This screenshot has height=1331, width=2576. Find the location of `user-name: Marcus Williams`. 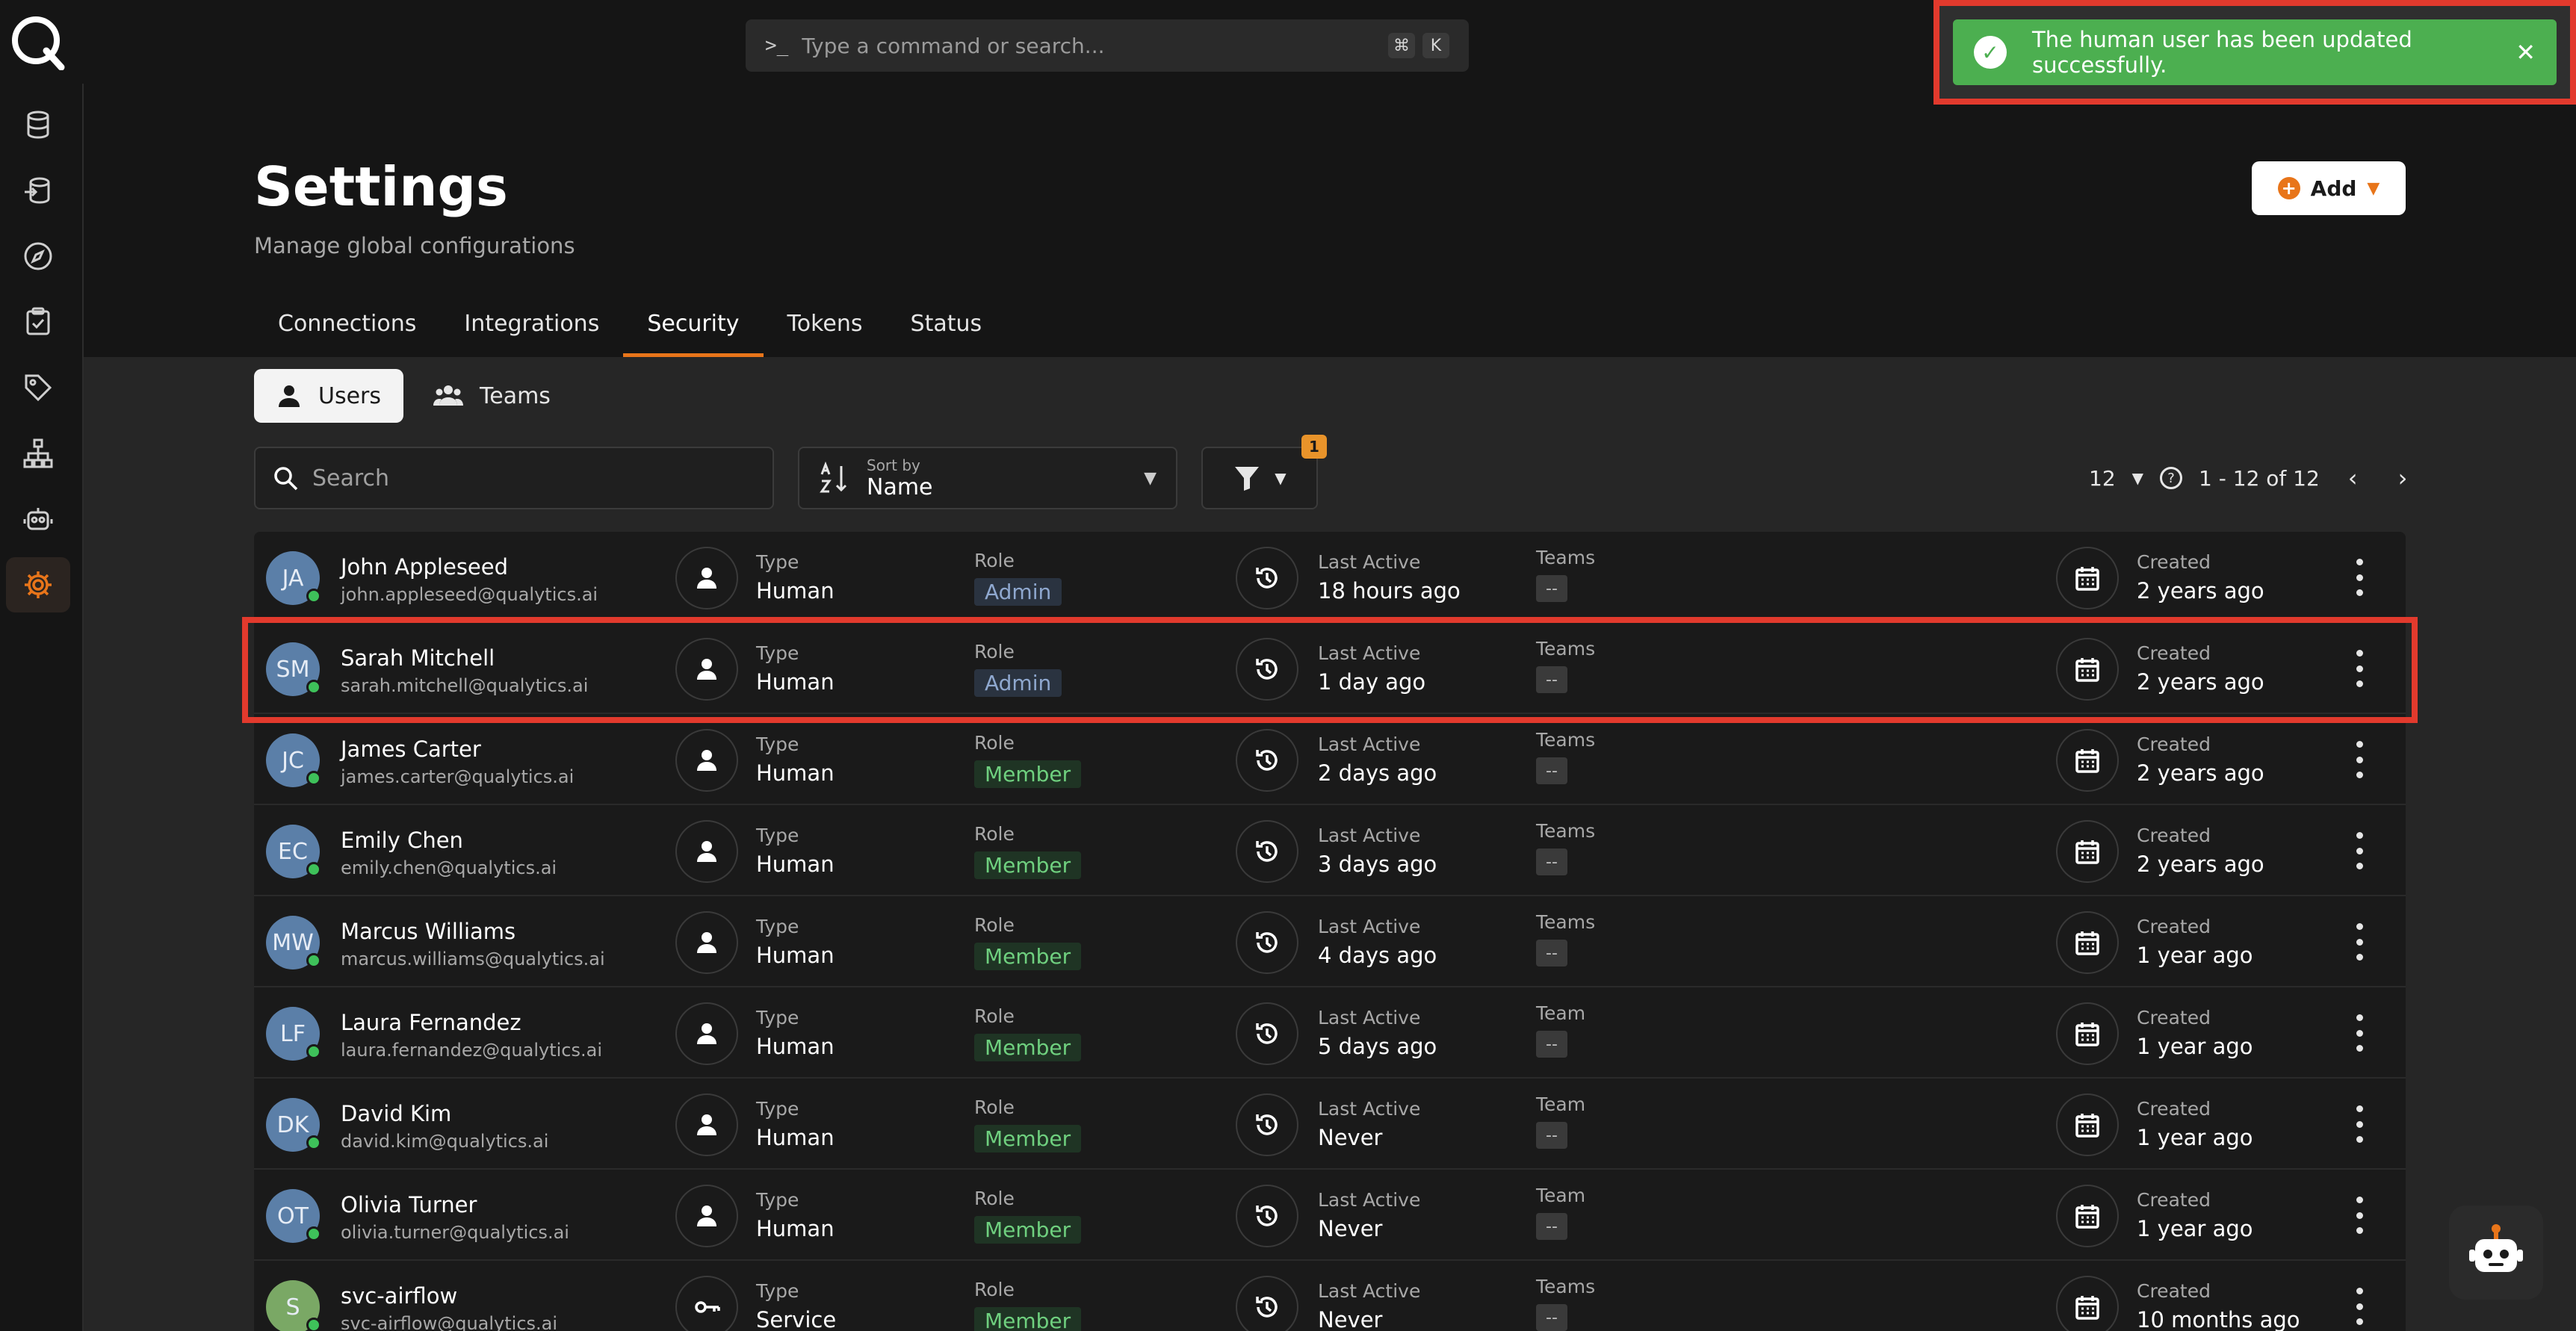

user-name: Marcus Williams is located at coordinates (428, 931).